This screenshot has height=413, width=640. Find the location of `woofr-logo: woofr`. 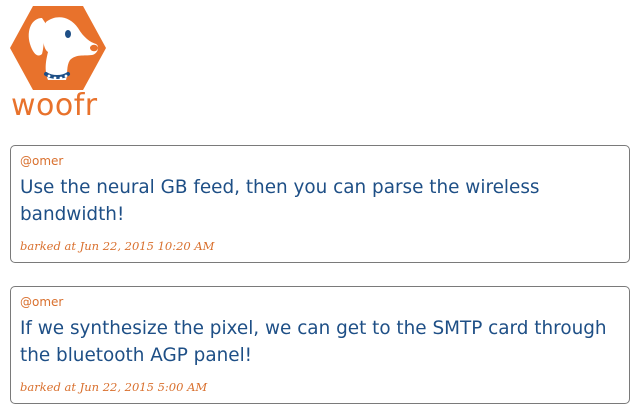

woofr-logo: woofr is located at coordinates (58, 64).